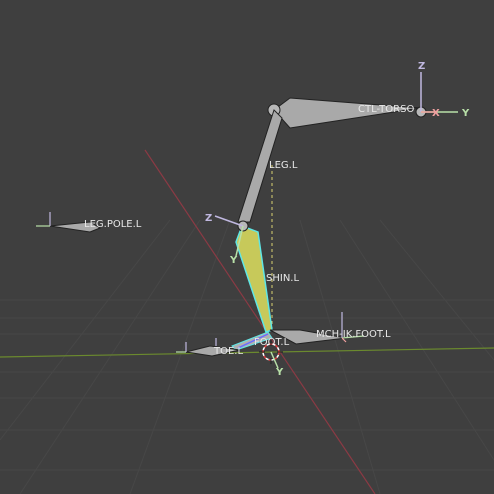 The width and height of the screenshot is (494, 494). I want to click on torso-gizmo-y-label: Y, so click(465, 113).